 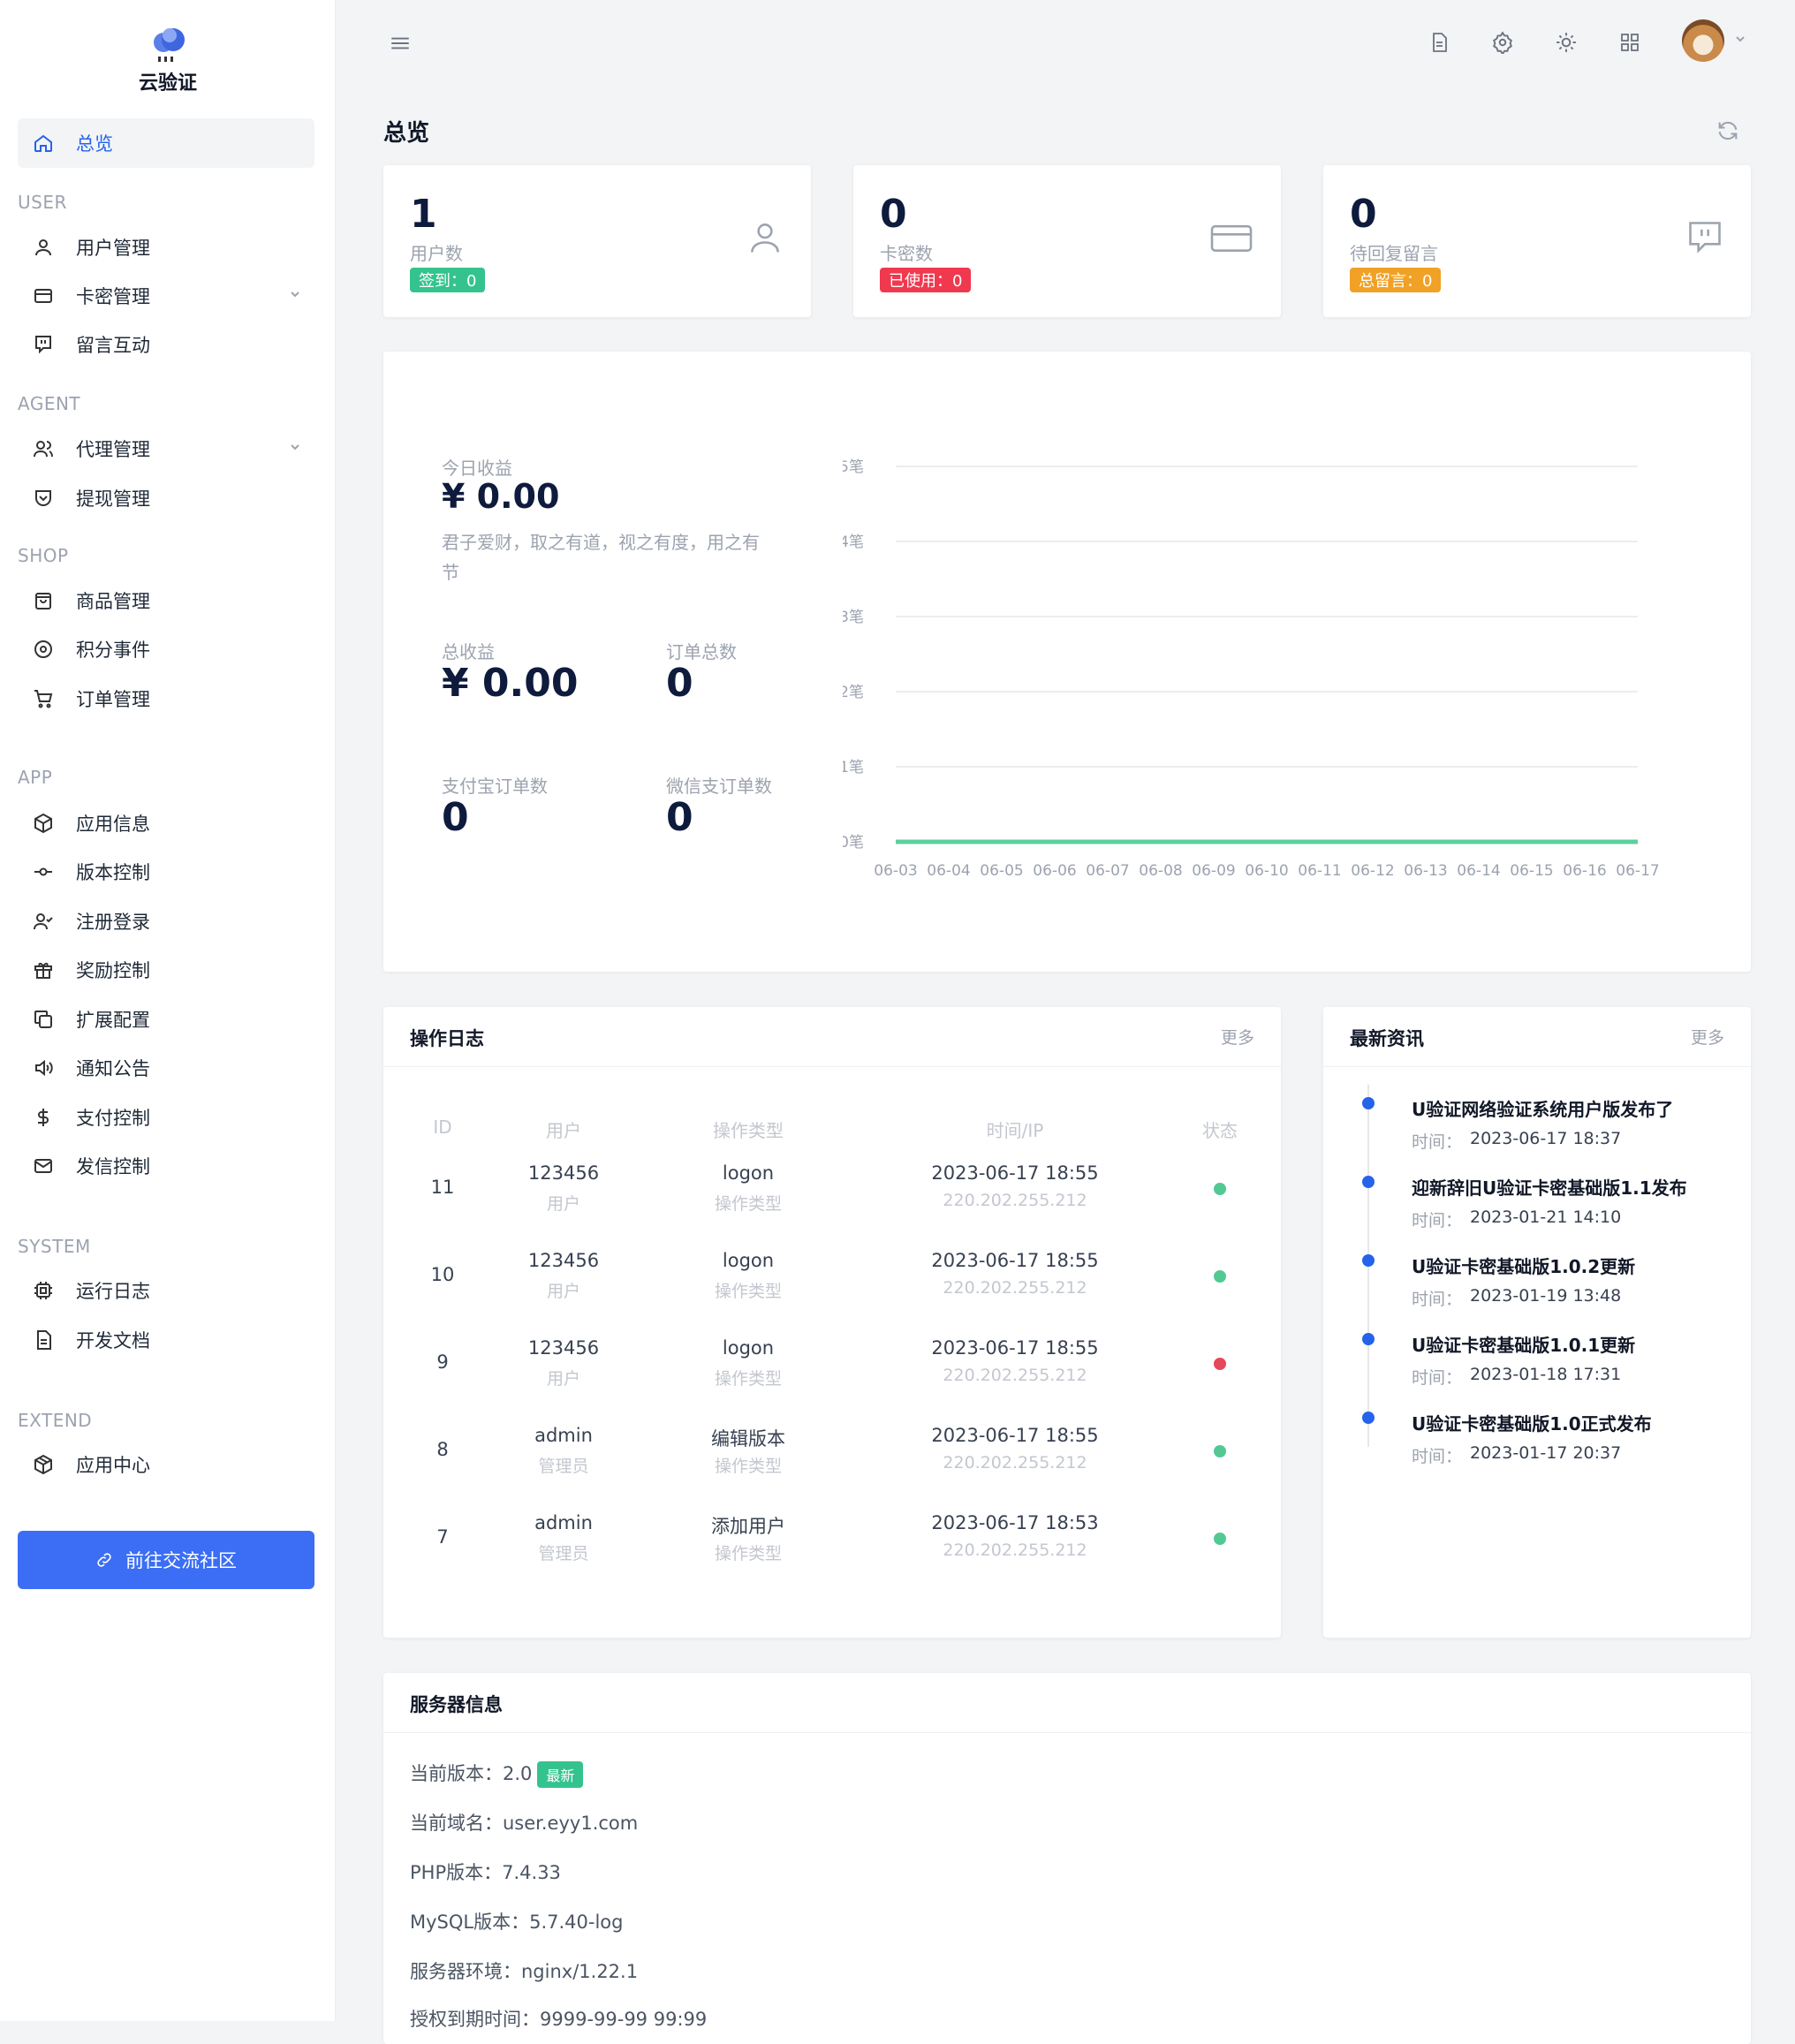 I want to click on bag-icon, so click(x=43, y=600).